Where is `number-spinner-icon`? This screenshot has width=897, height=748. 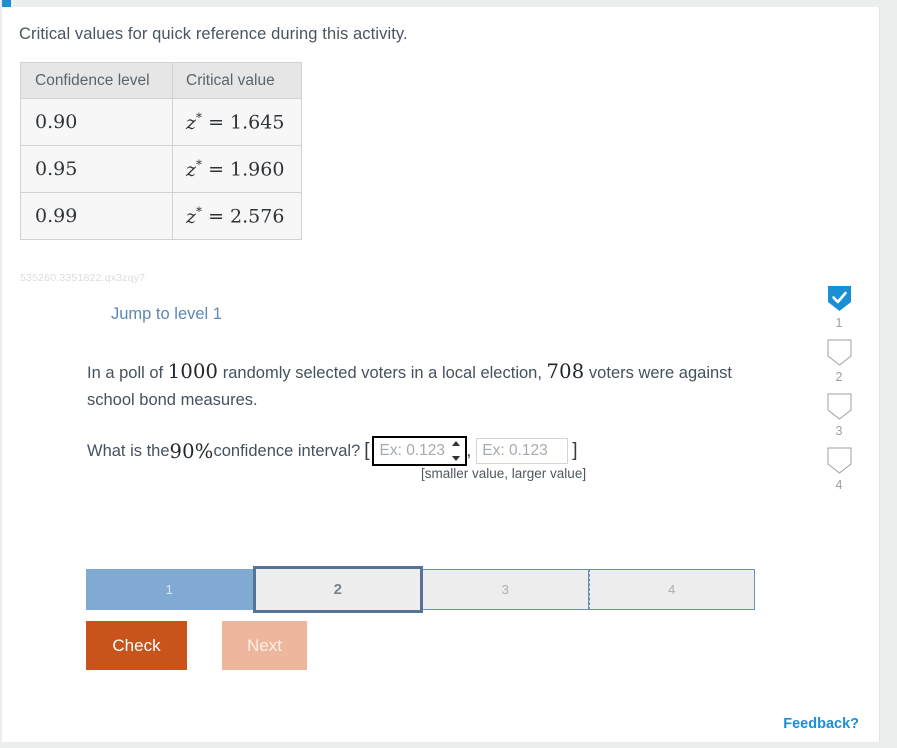 number-spinner-icon is located at coordinates (456, 451).